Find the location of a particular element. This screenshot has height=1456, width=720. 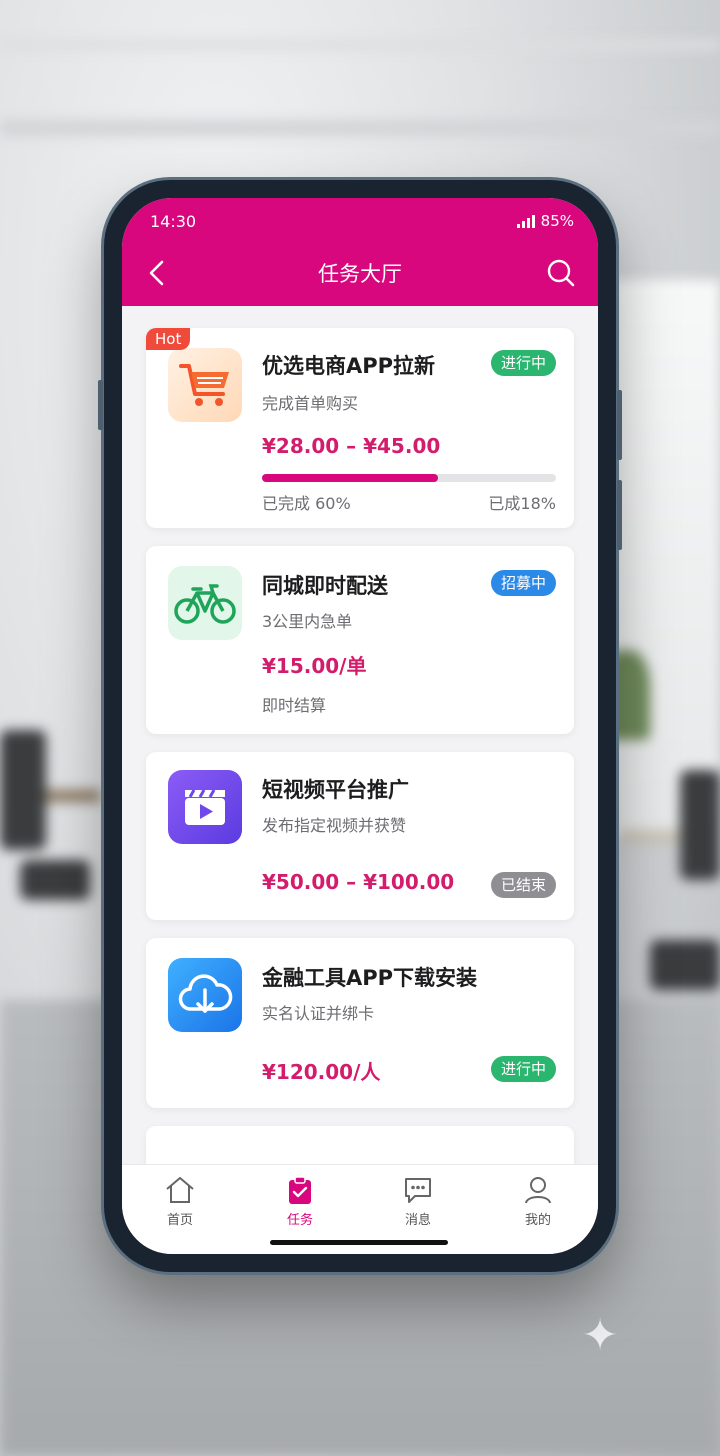

task-price: ¥15.00/单 is located at coordinates (314, 666).